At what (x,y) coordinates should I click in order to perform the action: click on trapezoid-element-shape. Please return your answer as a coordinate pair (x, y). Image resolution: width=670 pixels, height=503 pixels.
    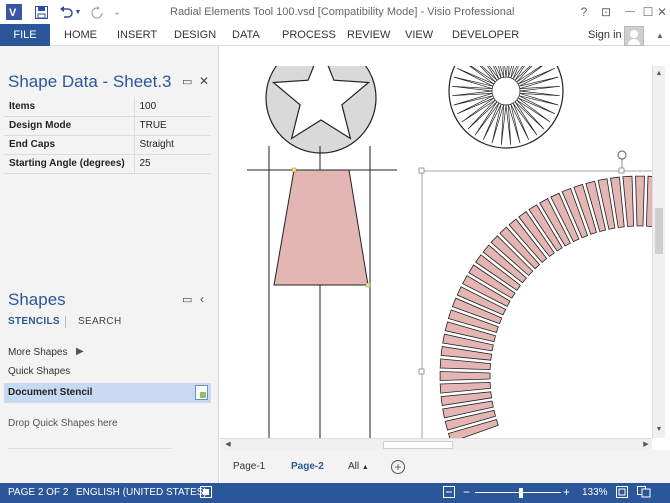
    Looking at the image, I should click on (321, 227).